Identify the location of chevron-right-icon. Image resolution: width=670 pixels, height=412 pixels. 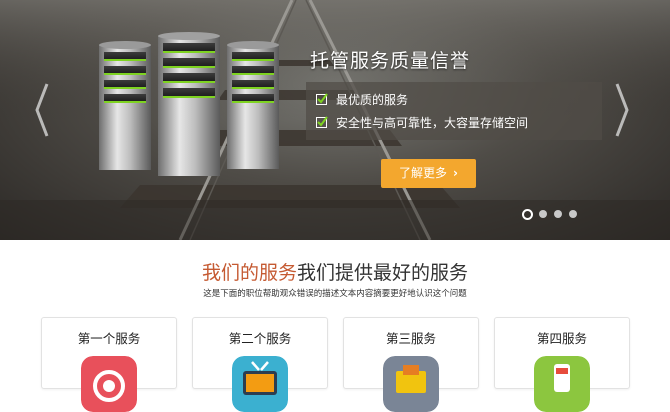
(622, 110).